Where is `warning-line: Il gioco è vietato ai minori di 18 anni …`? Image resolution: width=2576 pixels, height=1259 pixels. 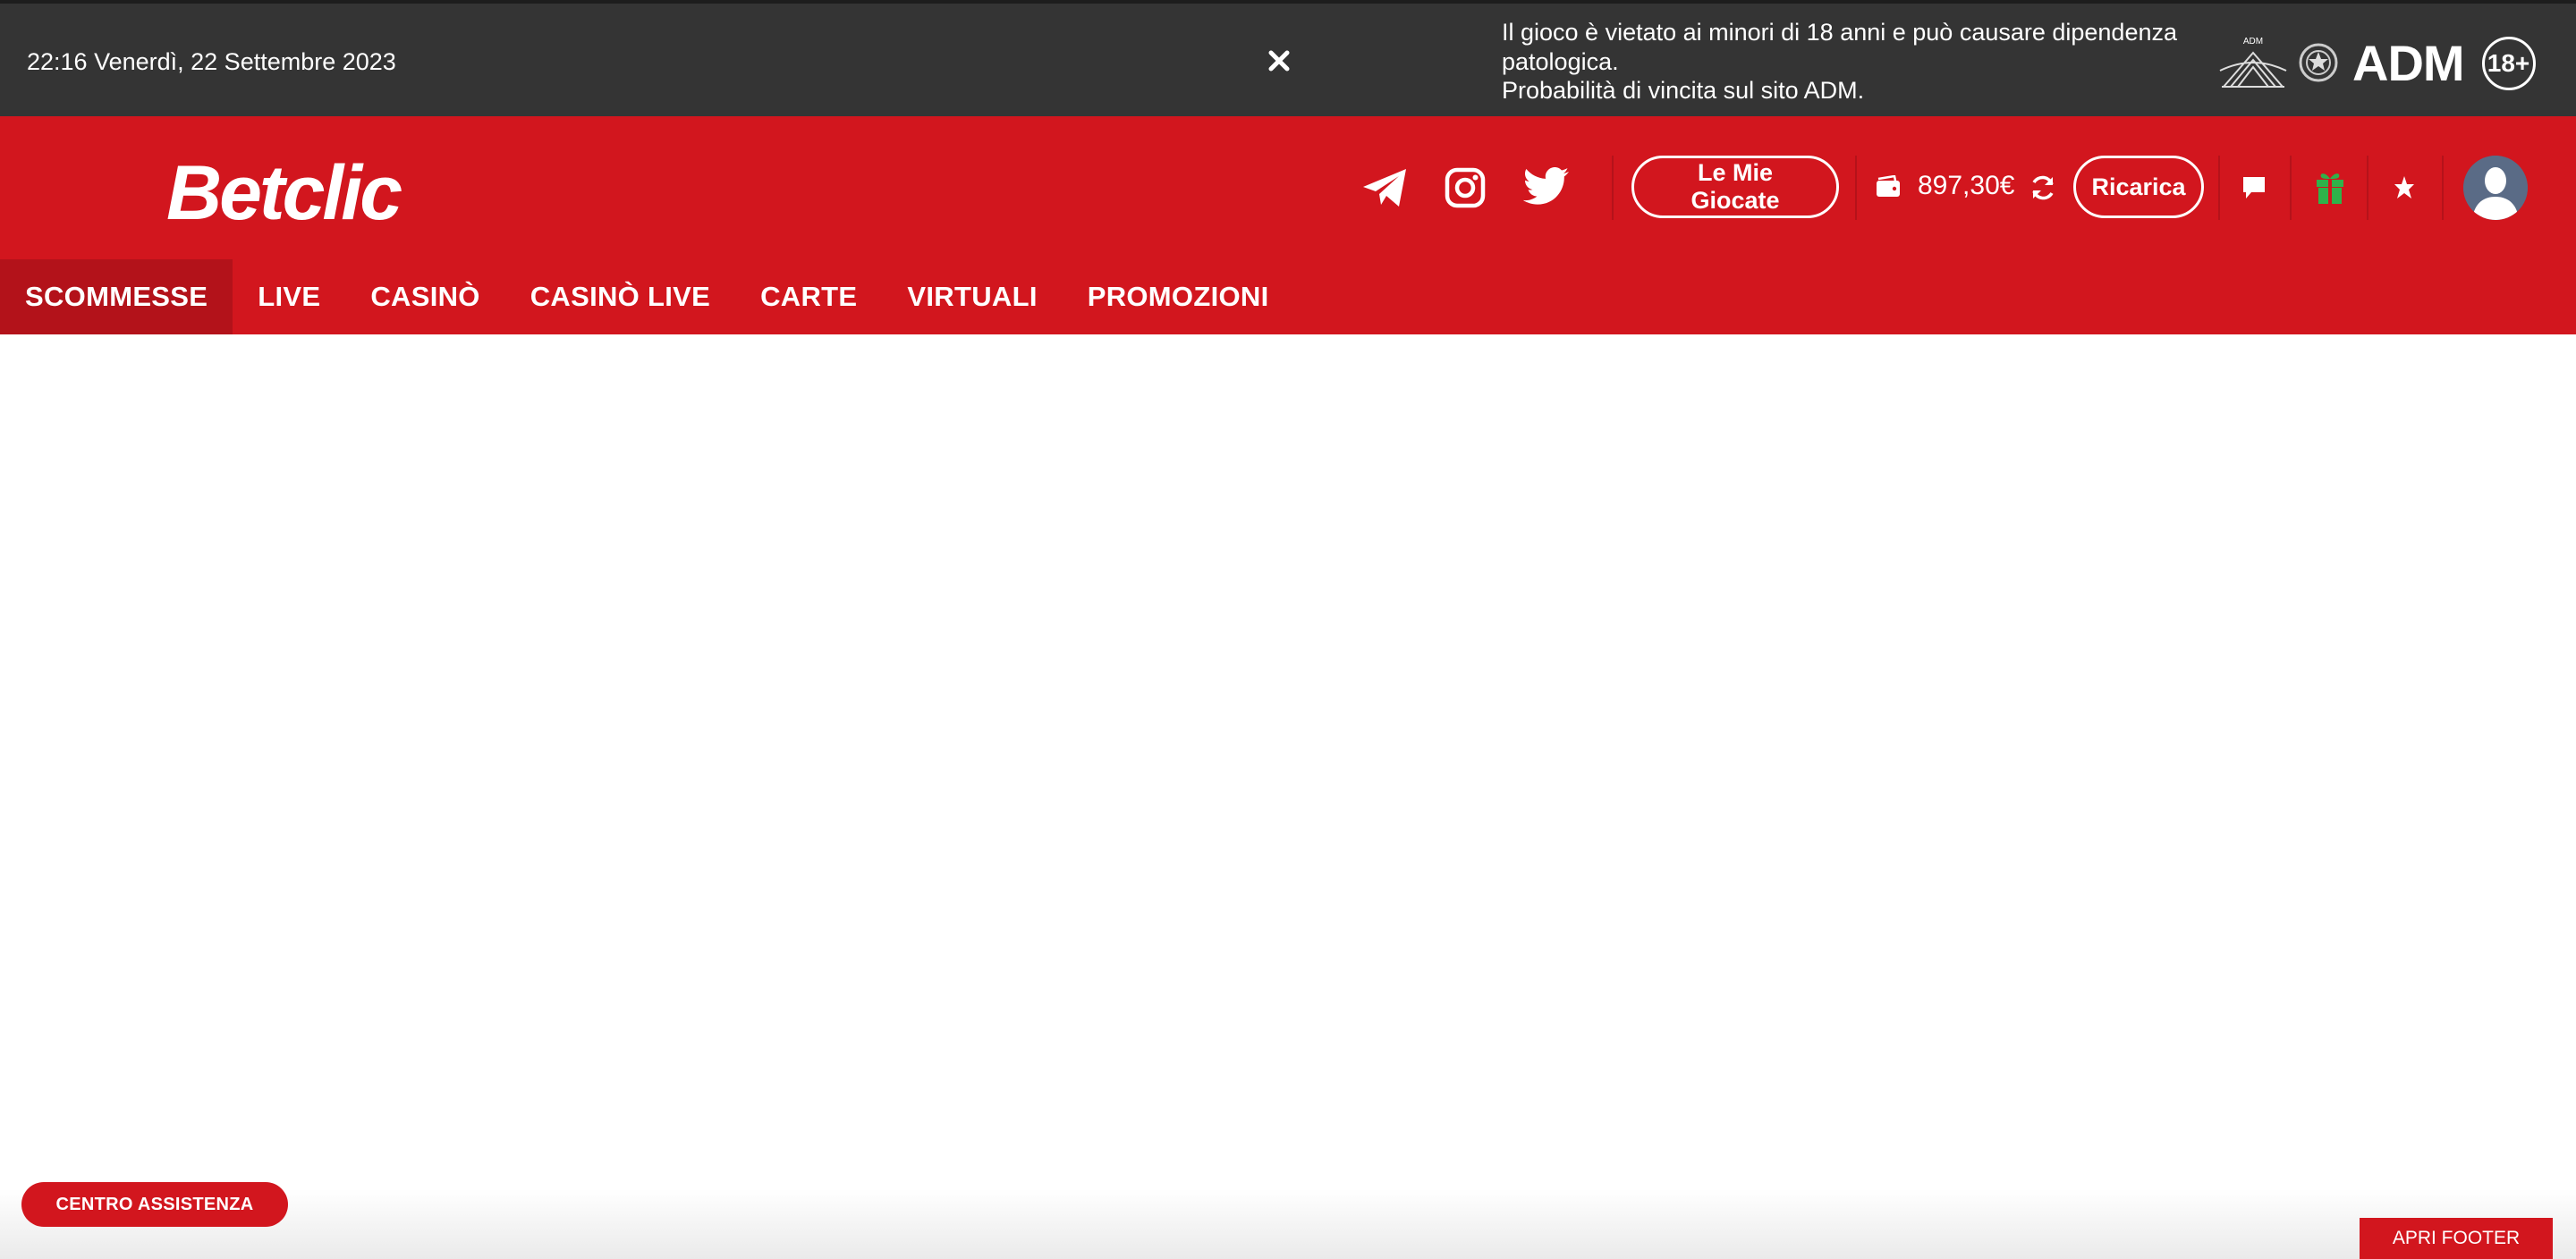
warning-line: Il gioco è vietato ai minori di 18 anni … is located at coordinates (1839, 32).